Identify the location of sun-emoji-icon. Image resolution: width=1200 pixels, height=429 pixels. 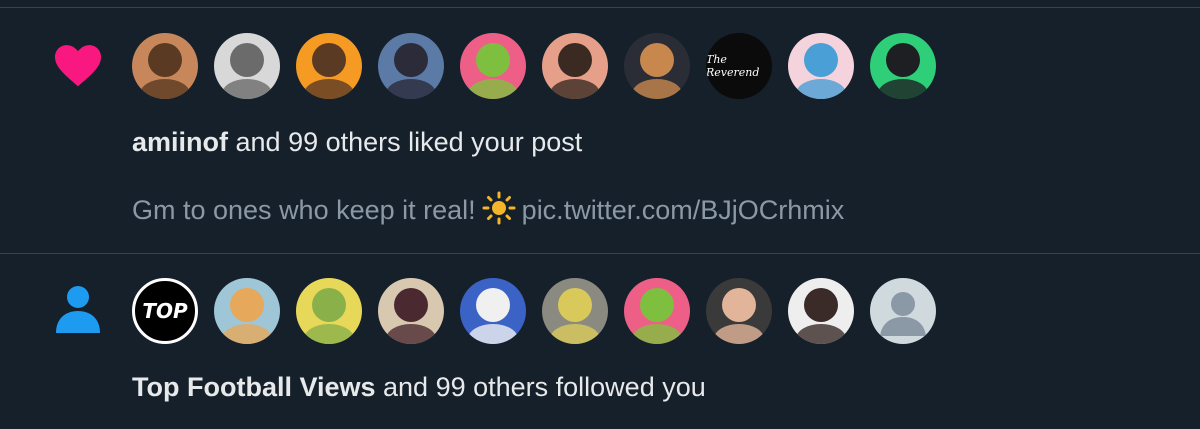
(499, 212).